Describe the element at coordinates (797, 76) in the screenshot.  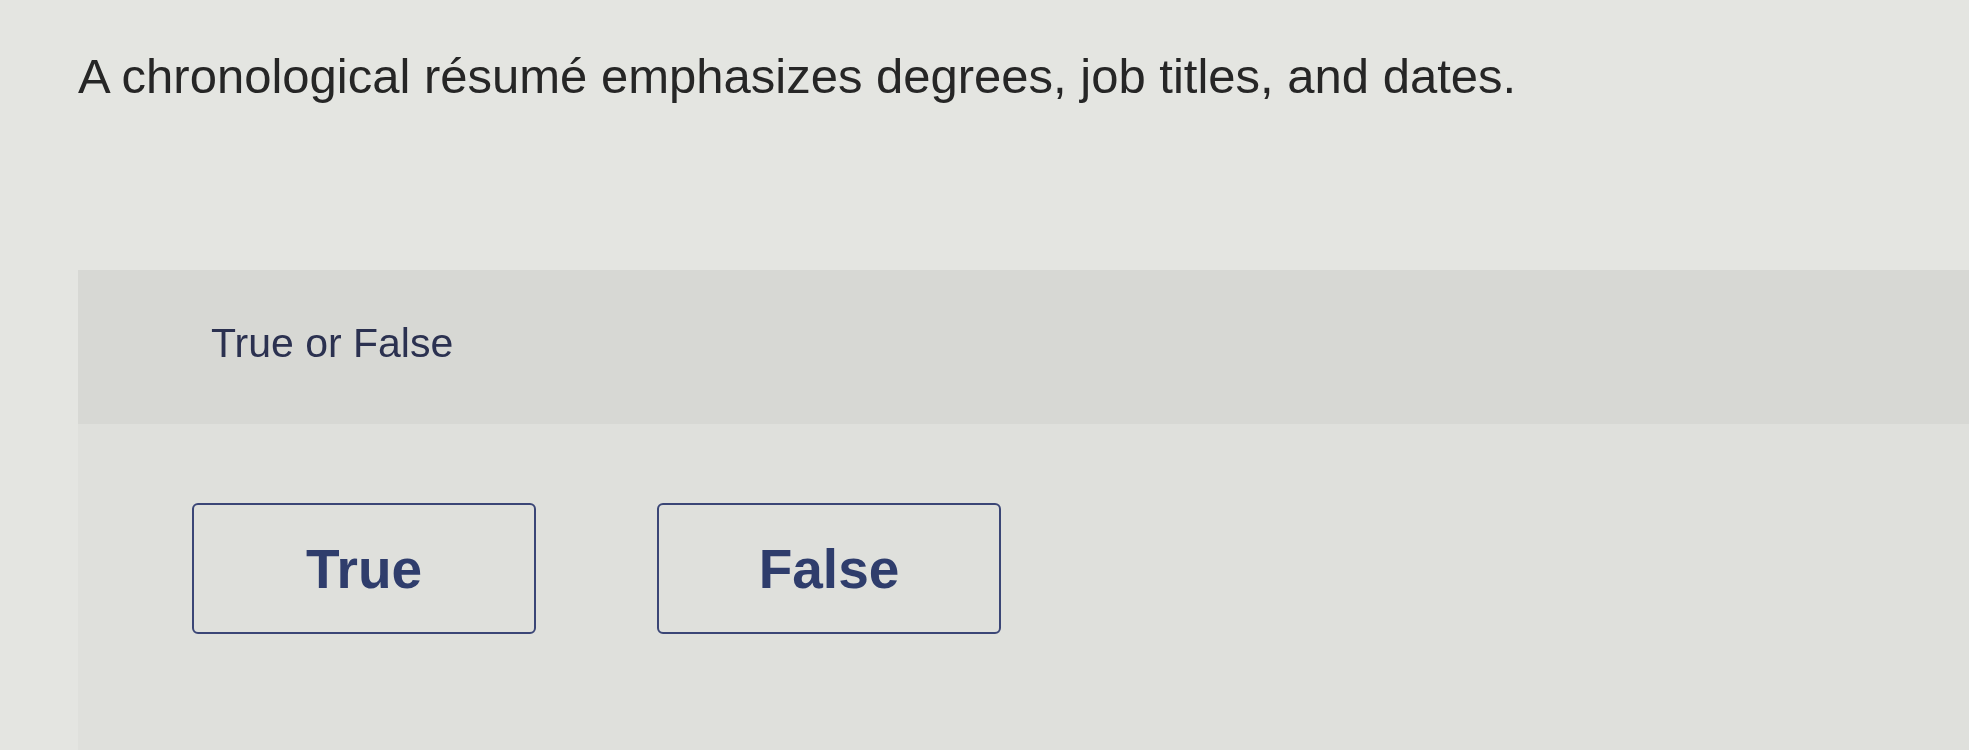
I see `question-text: A chronological résumé emphasizes degrees, job titles, and dates.` at that location.